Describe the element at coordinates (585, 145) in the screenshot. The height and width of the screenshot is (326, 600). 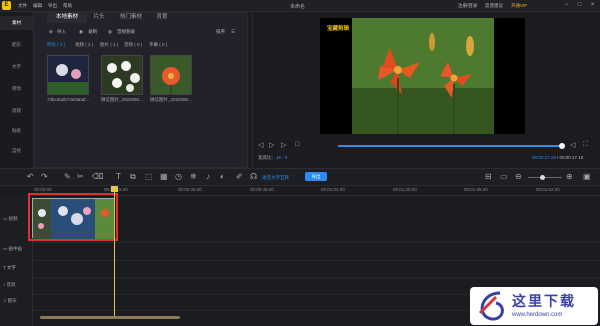
I see `fullscreen-icon: ⛶` at that location.